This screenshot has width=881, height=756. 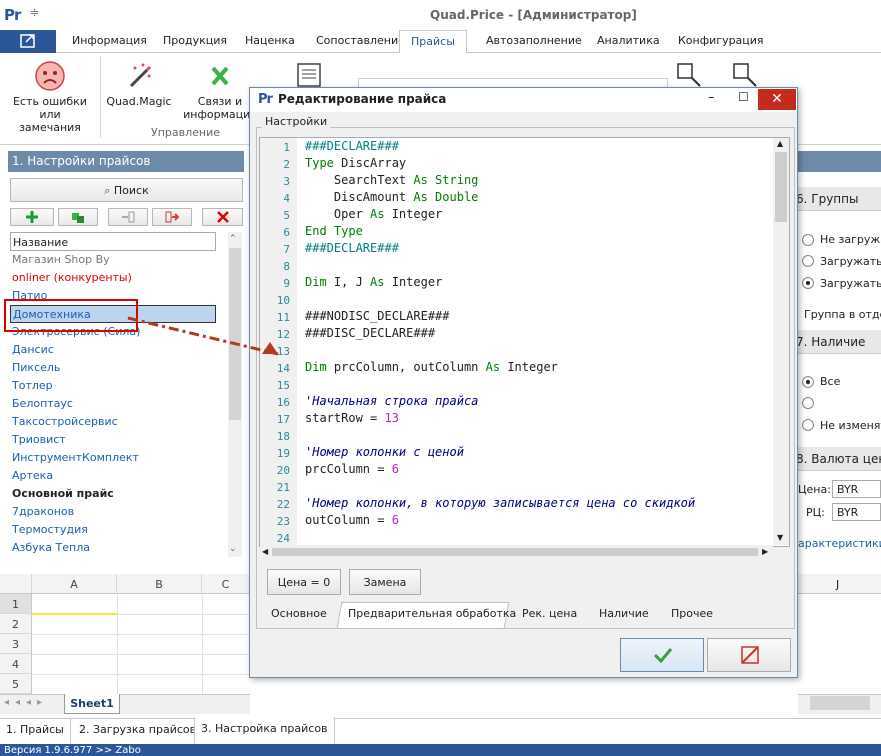 I want to click on add-button, so click(x=32, y=217).